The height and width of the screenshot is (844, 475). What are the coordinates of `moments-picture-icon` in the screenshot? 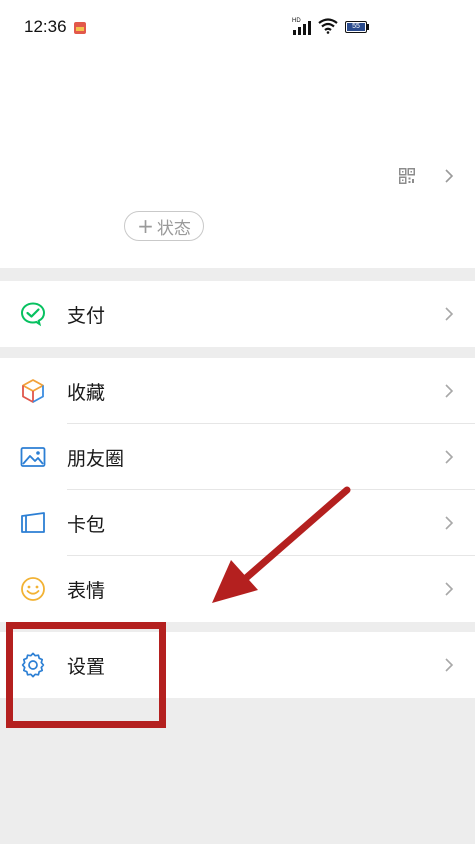 It's located at (33, 457).